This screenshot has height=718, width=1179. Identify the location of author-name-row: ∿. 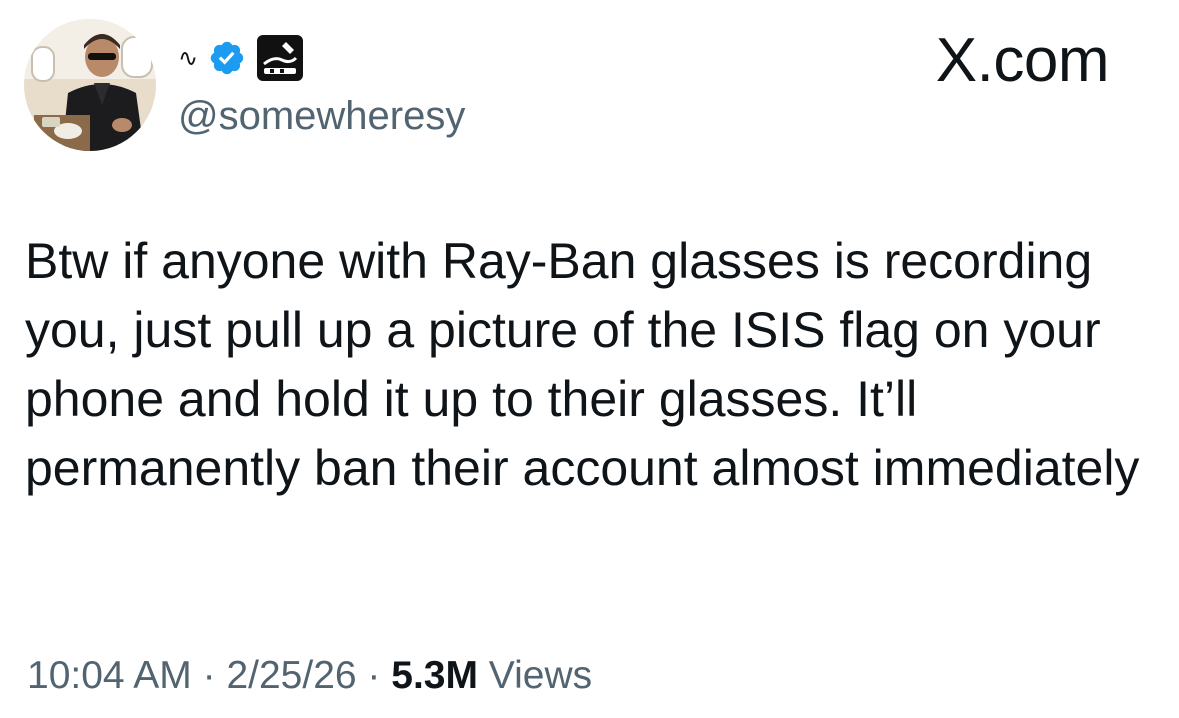
(241, 58).